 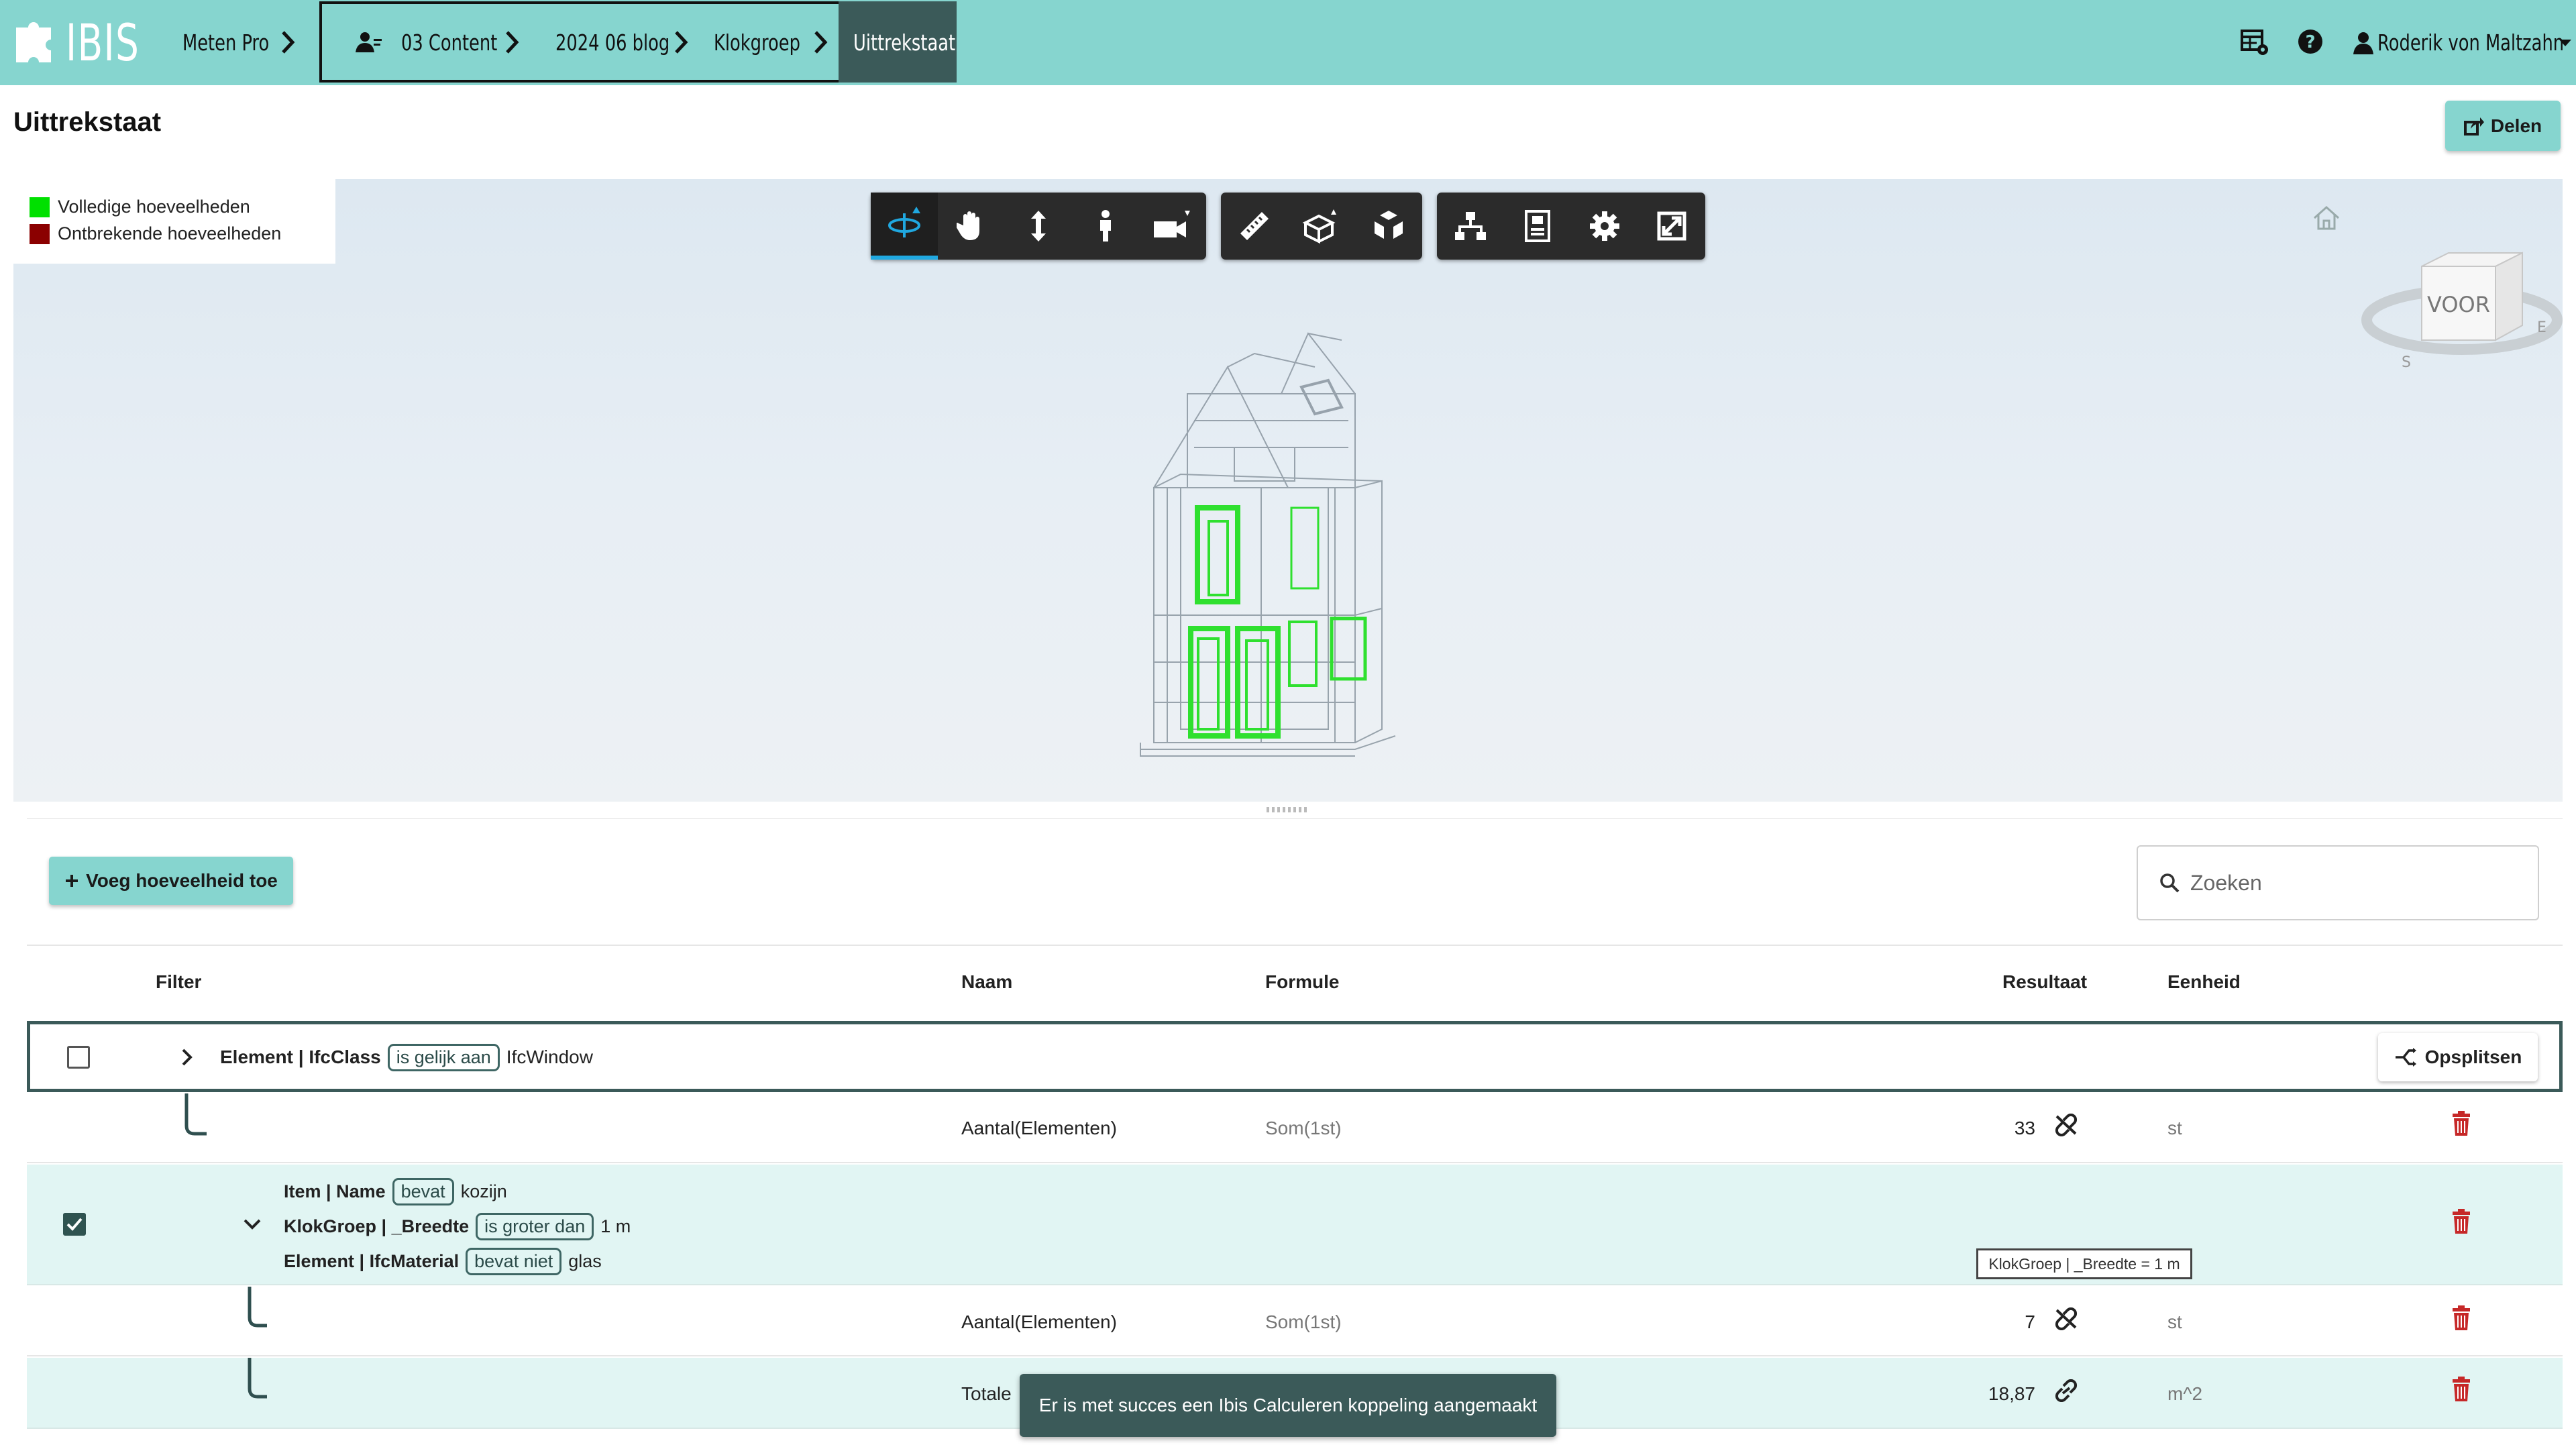 I want to click on plus-icon, so click(x=72, y=881).